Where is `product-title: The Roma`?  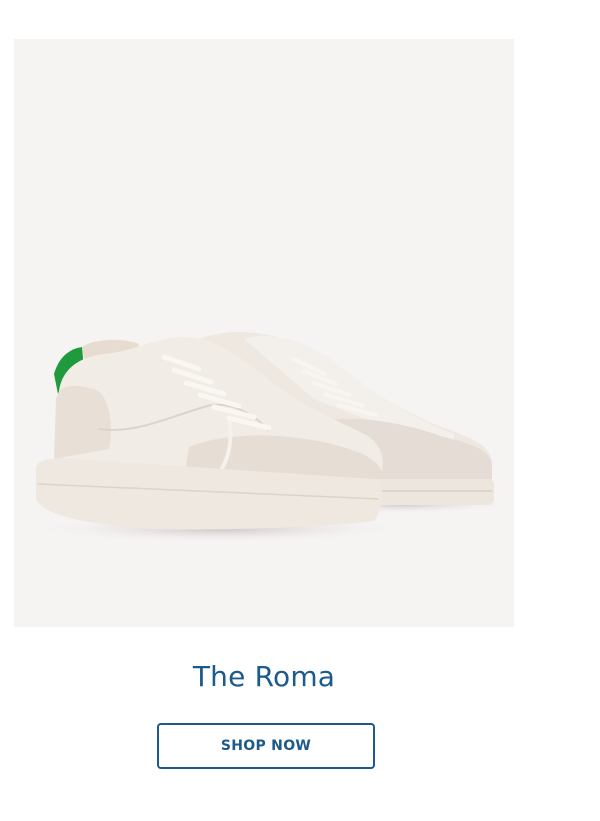
product-title: The Roma is located at coordinates (264, 676).